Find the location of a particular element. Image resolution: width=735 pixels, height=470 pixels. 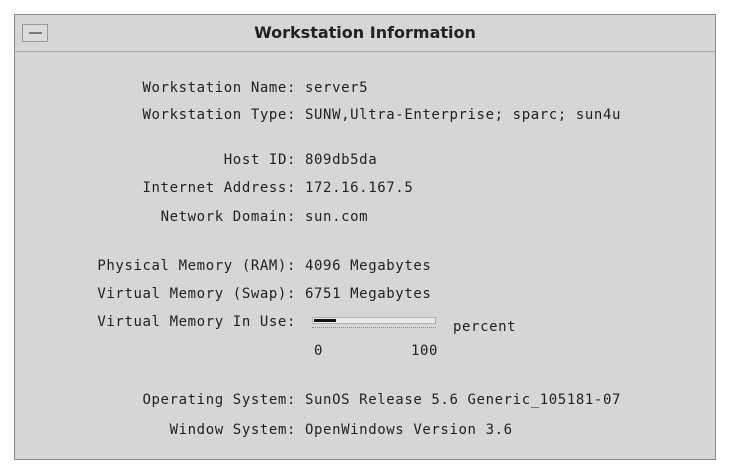

host-id-label: Host ID: is located at coordinates (259, 160).